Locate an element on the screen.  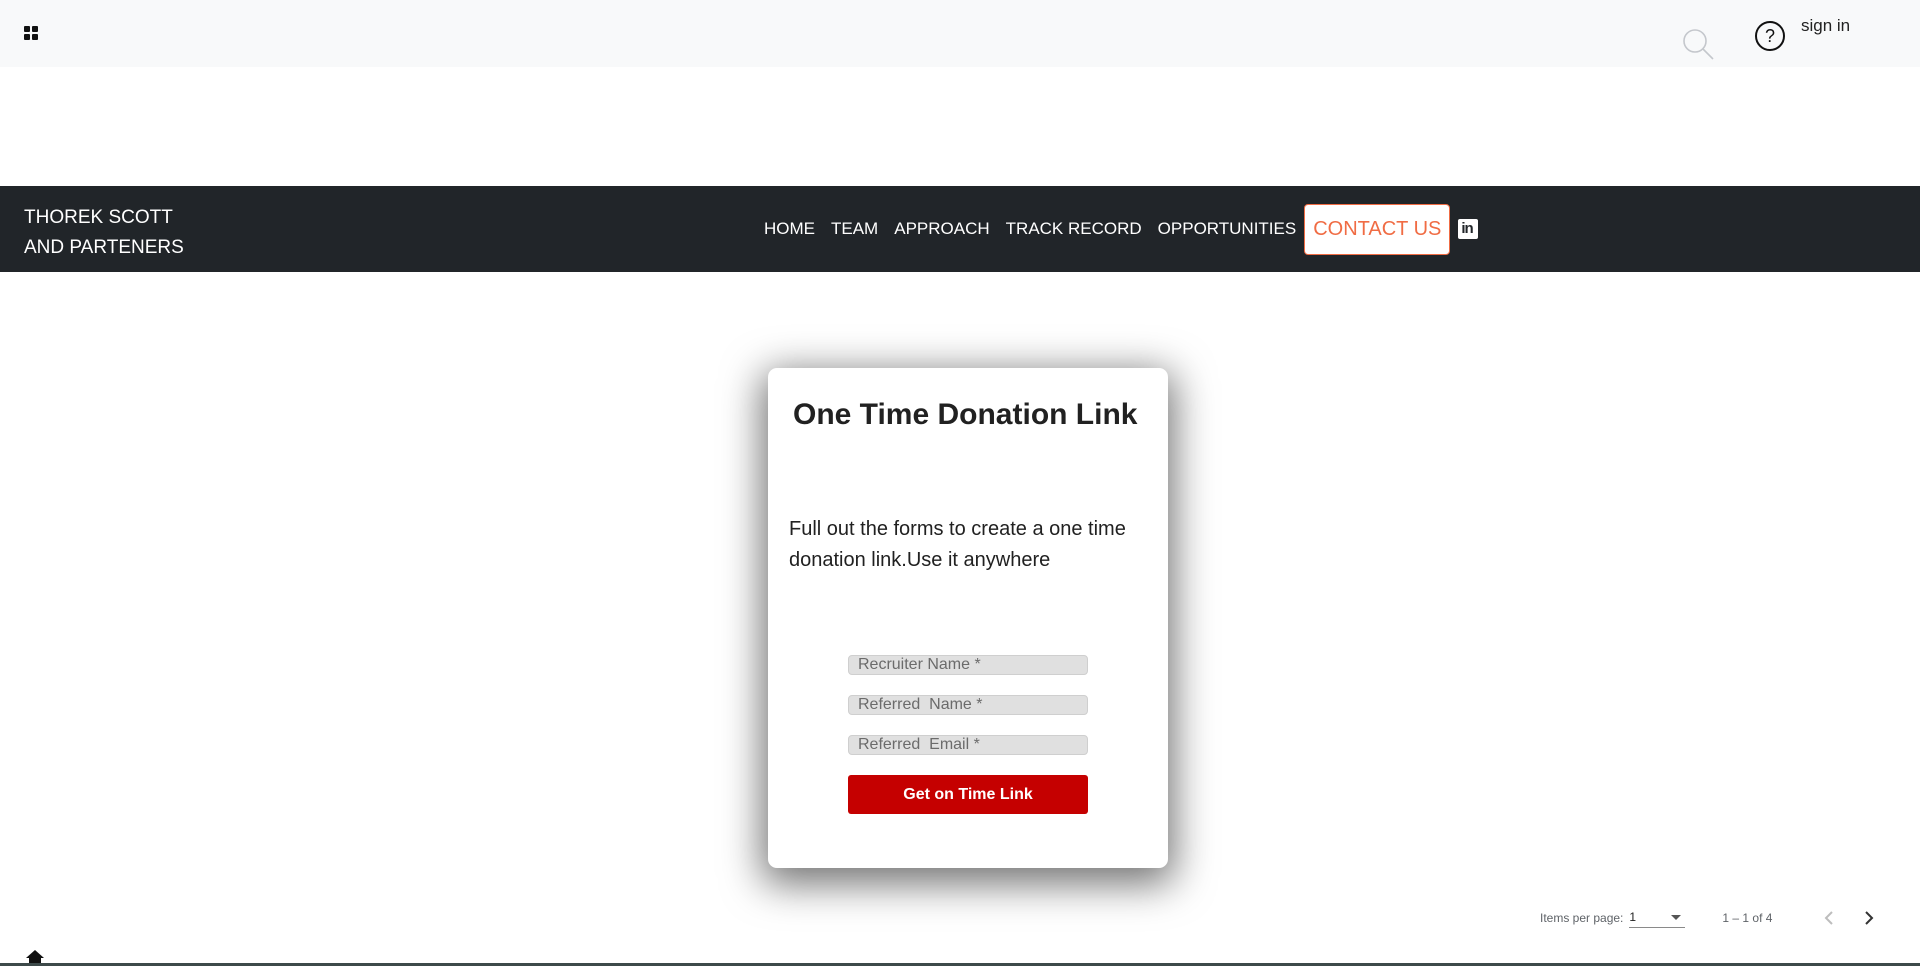
nav-item-track-record: TRACK RECORD is located at coordinates (1074, 229).